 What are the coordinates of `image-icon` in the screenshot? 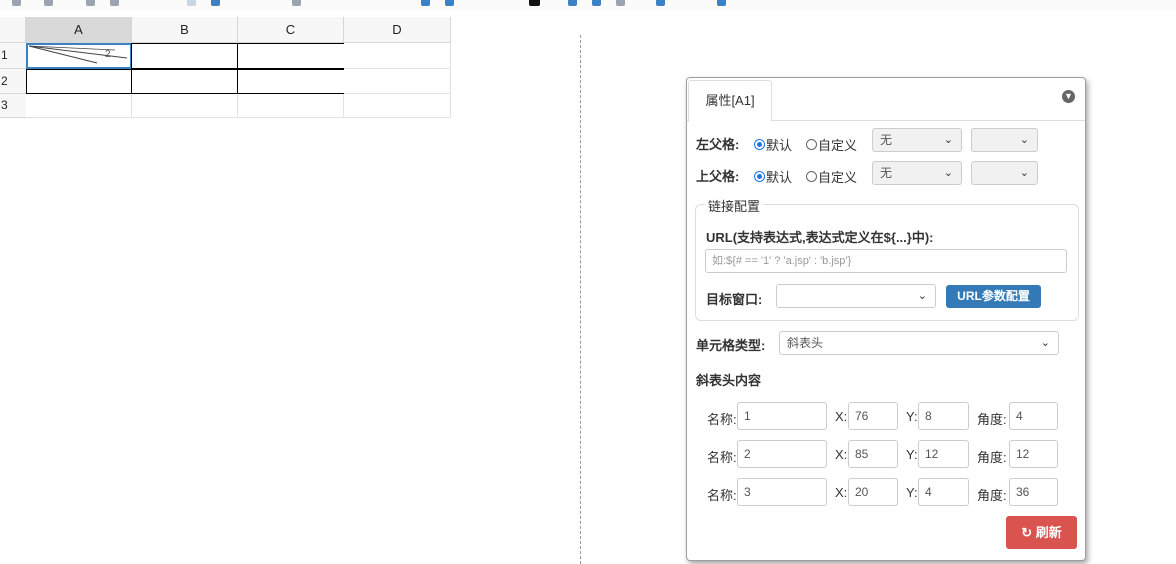 It's located at (620, 3).